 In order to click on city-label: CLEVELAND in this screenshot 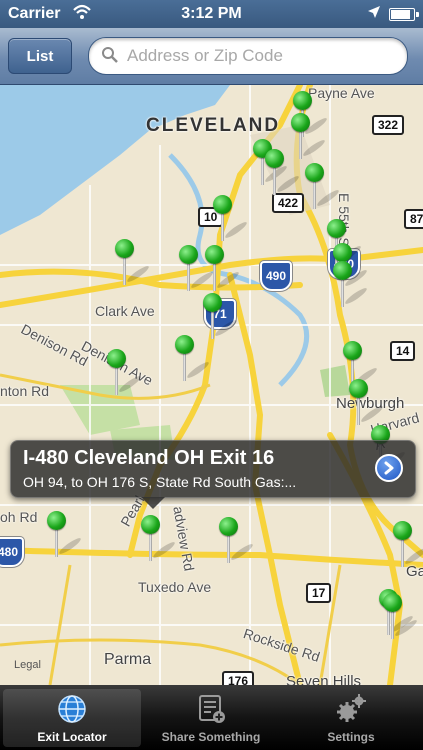, I will do `click(213, 125)`.